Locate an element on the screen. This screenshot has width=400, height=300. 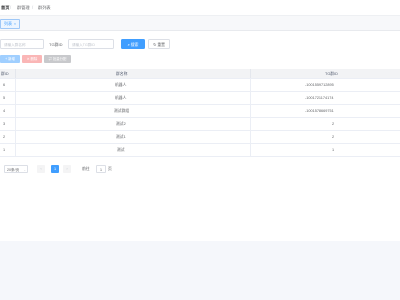
cell-tgid: 1 is located at coordinates (333, 150).